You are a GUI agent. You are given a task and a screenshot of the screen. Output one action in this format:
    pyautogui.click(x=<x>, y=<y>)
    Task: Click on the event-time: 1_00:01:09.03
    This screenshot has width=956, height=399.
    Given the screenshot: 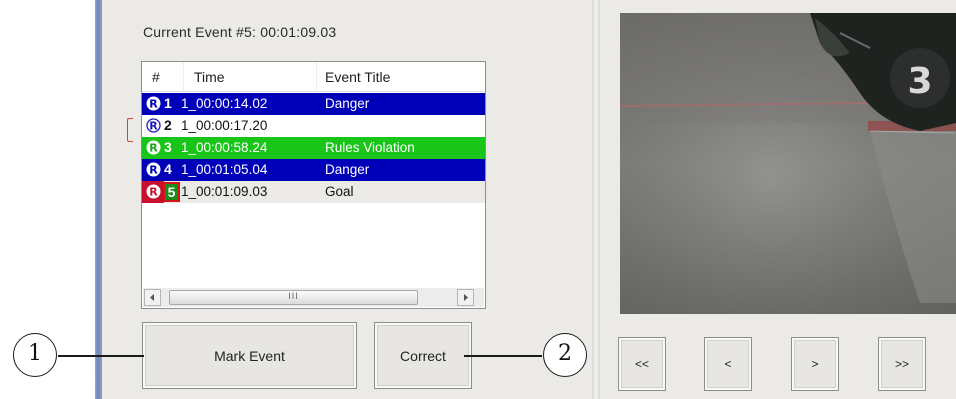 What is the action you would take?
    pyautogui.click(x=224, y=191)
    